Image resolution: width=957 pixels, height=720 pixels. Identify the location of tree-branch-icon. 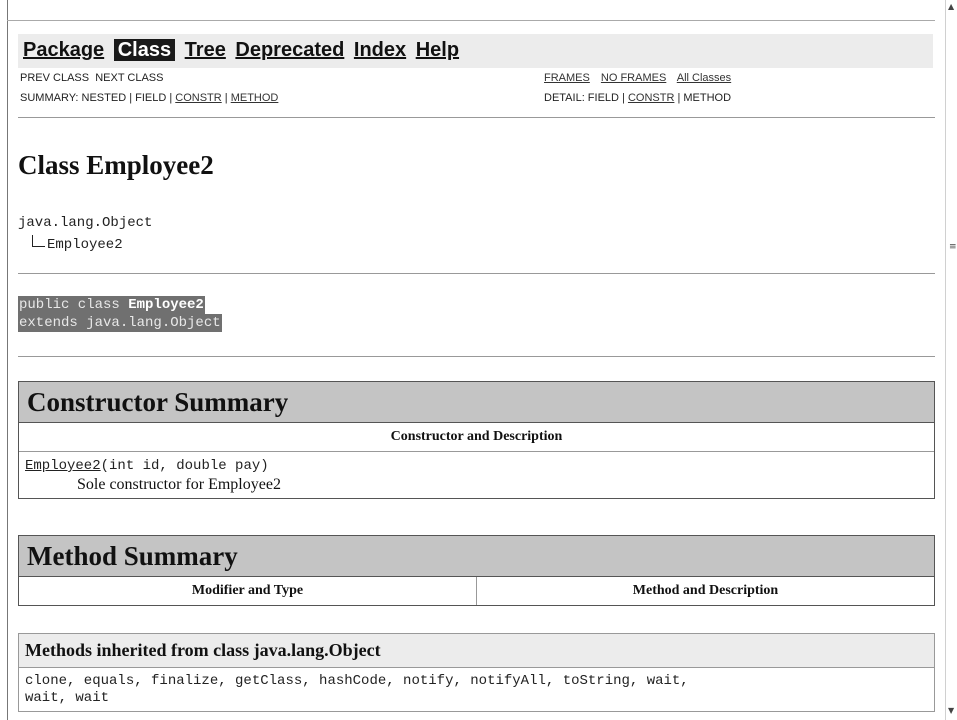
(38, 241).